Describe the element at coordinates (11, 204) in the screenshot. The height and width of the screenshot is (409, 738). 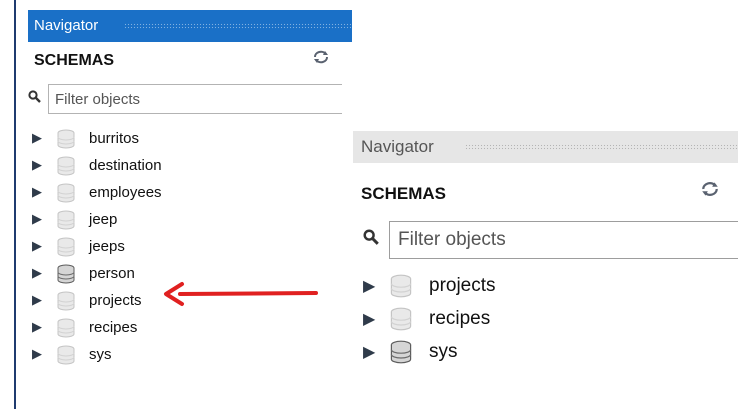
I see `left-window-edge` at that location.